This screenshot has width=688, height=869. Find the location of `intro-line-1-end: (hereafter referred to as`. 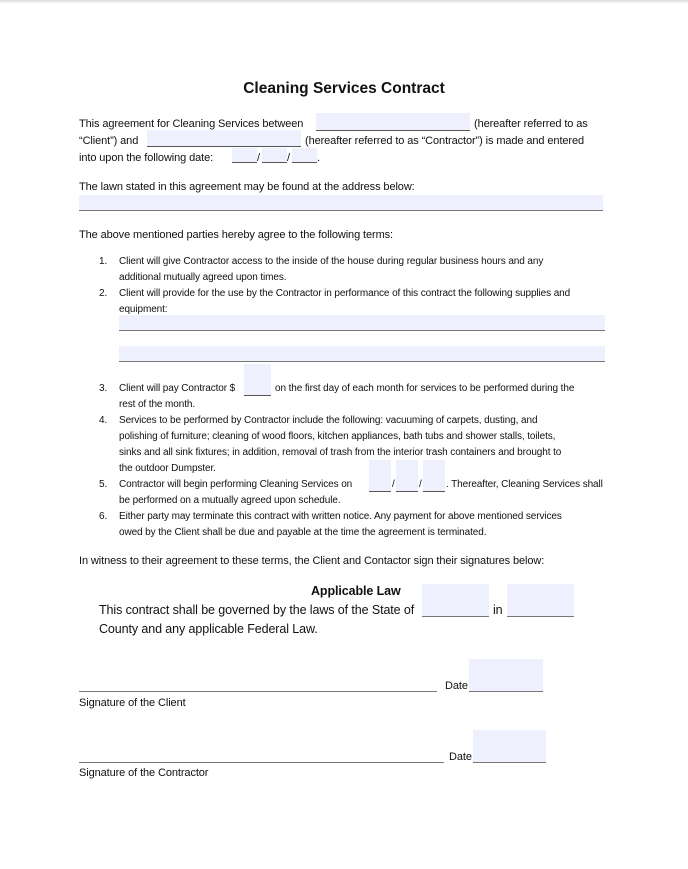

intro-line-1-end: (hereafter referred to as is located at coordinates (531, 124).